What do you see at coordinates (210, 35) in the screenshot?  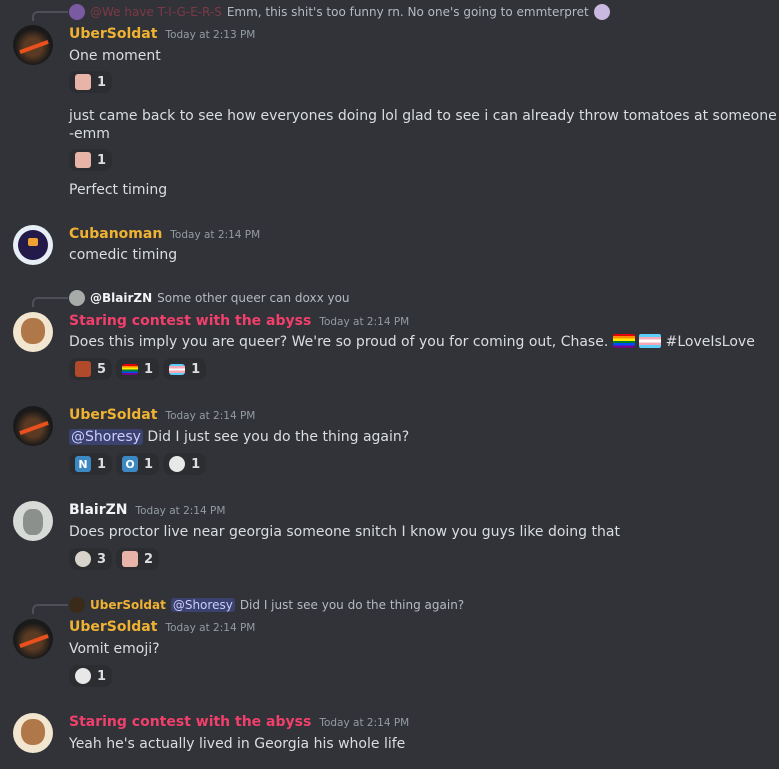 I see `timestamp: Today at 2:13 PM` at bounding box center [210, 35].